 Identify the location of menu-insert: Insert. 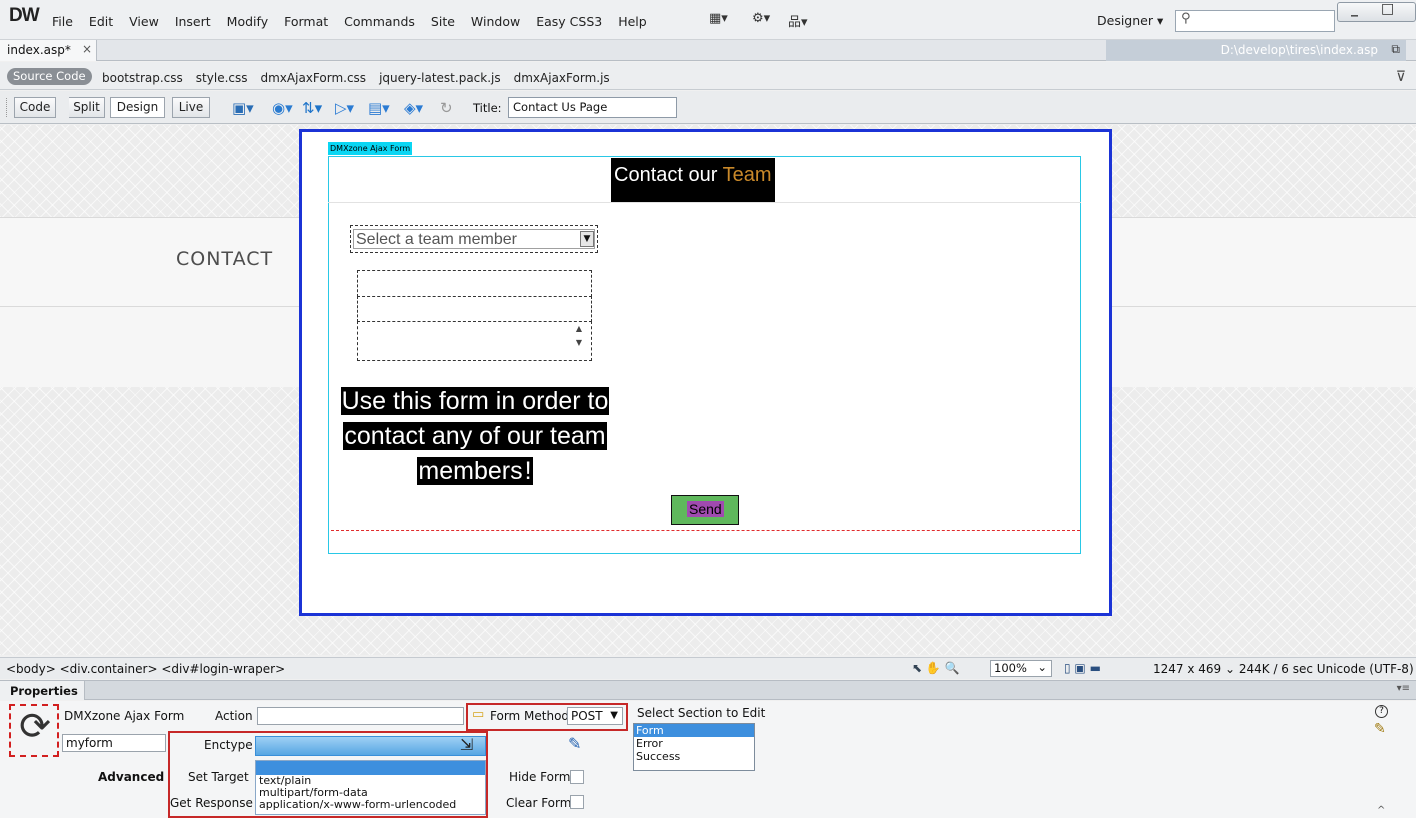
(193, 21).